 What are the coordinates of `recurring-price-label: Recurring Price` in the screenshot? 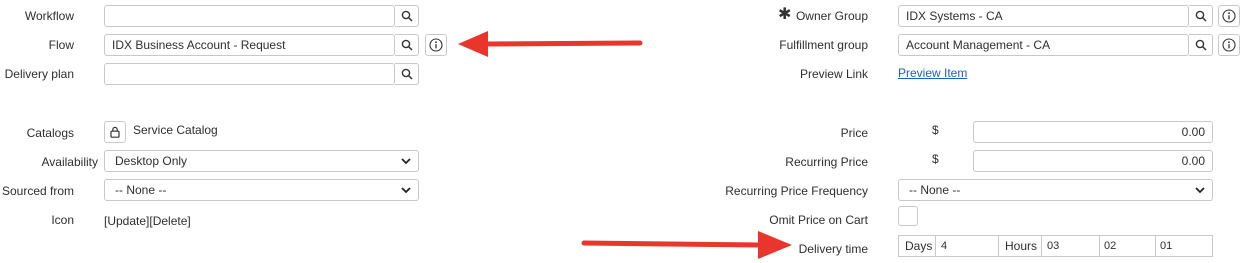 It's located at (826, 162).